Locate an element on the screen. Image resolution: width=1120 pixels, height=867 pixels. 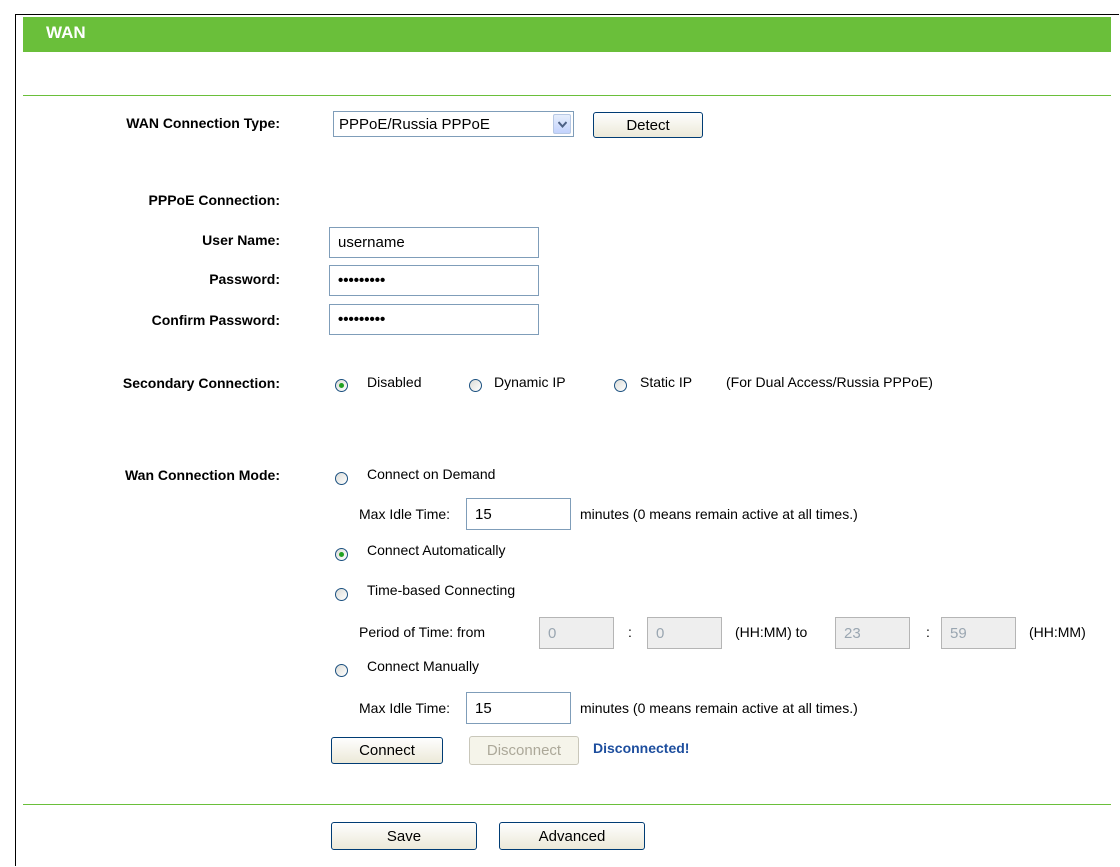
page-title: WAN is located at coordinates (66, 32).